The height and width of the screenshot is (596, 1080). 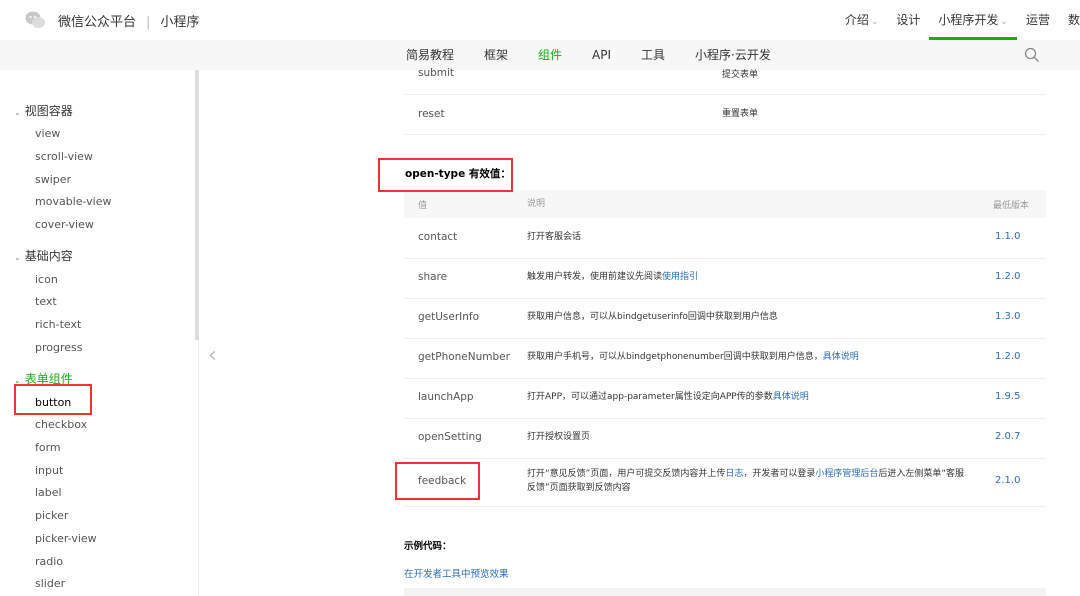 I want to click on sidebar-item-label: label, so click(x=48, y=492).